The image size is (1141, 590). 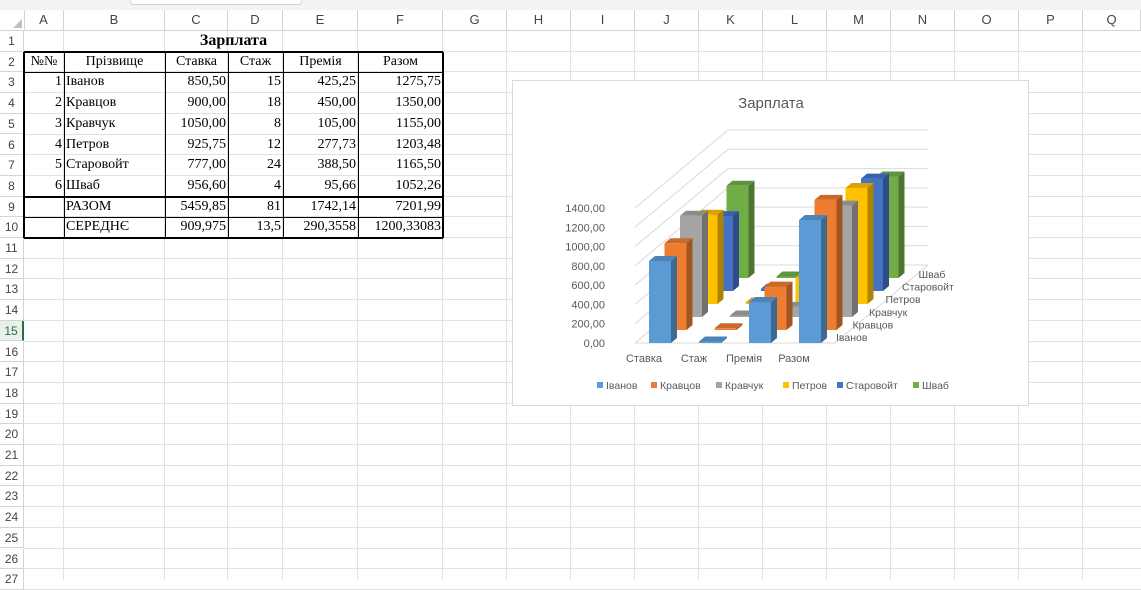 What do you see at coordinates (617, 386) in the screenshot?
I see `legend-item-Іванов: Іванов` at bounding box center [617, 386].